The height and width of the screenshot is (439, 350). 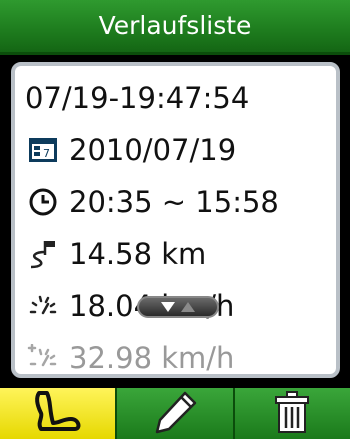 What do you see at coordinates (43, 202) in the screenshot?
I see `clock-icon` at bounding box center [43, 202].